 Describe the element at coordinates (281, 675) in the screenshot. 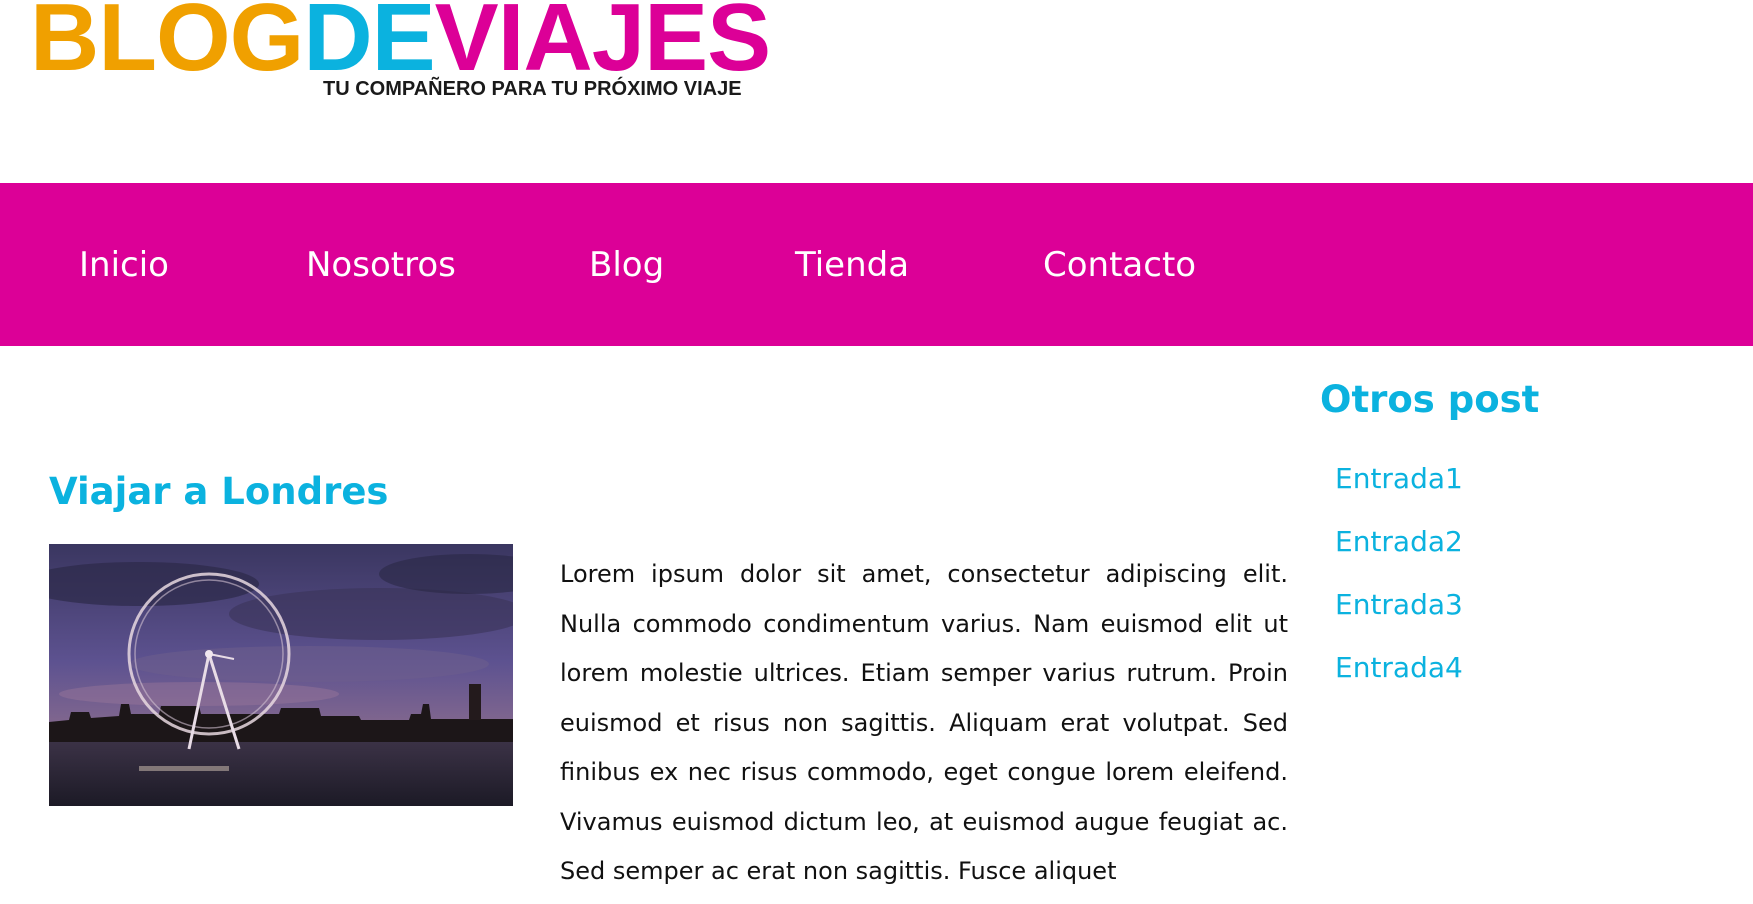

I see `london-eye-image` at that location.